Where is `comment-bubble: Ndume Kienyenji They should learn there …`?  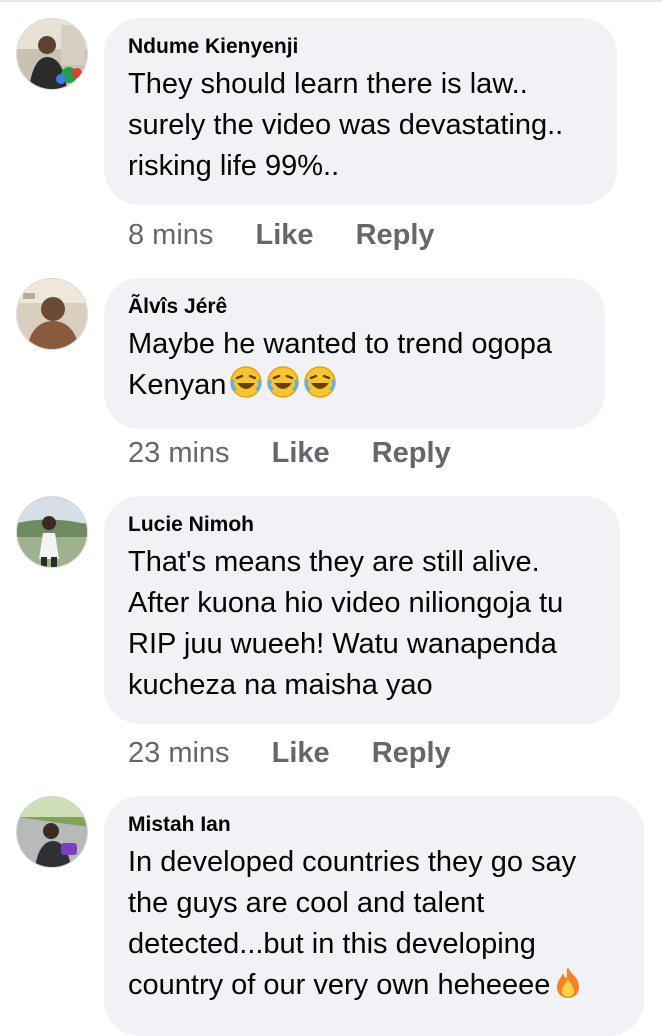 comment-bubble: Ndume Kienyenji They should learn there … is located at coordinates (360, 111).